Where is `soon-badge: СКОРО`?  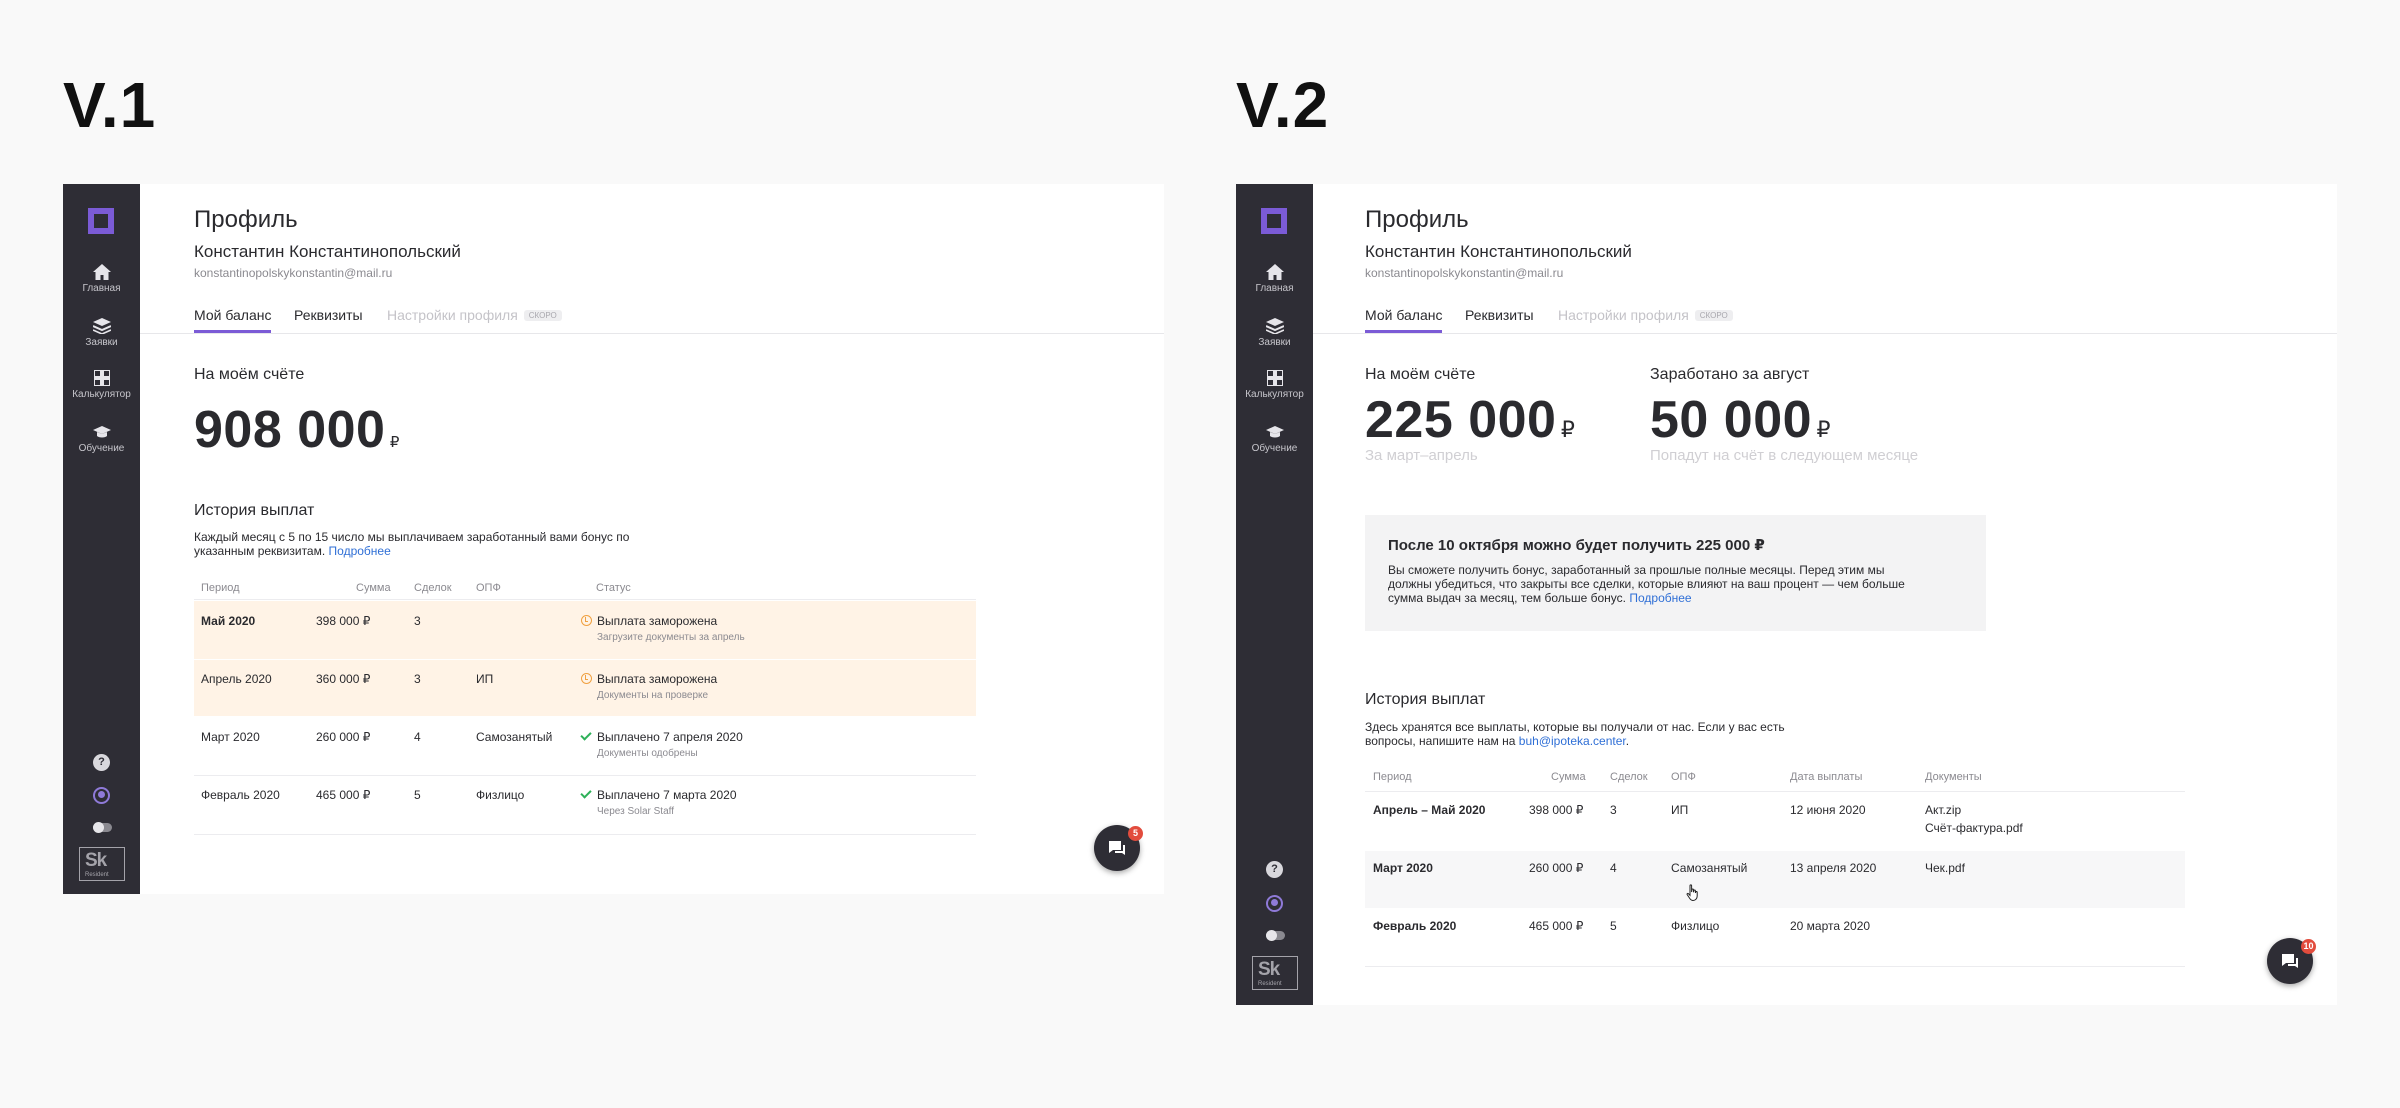
soon-badge: СКОРО is located at coordinates (542, 315).